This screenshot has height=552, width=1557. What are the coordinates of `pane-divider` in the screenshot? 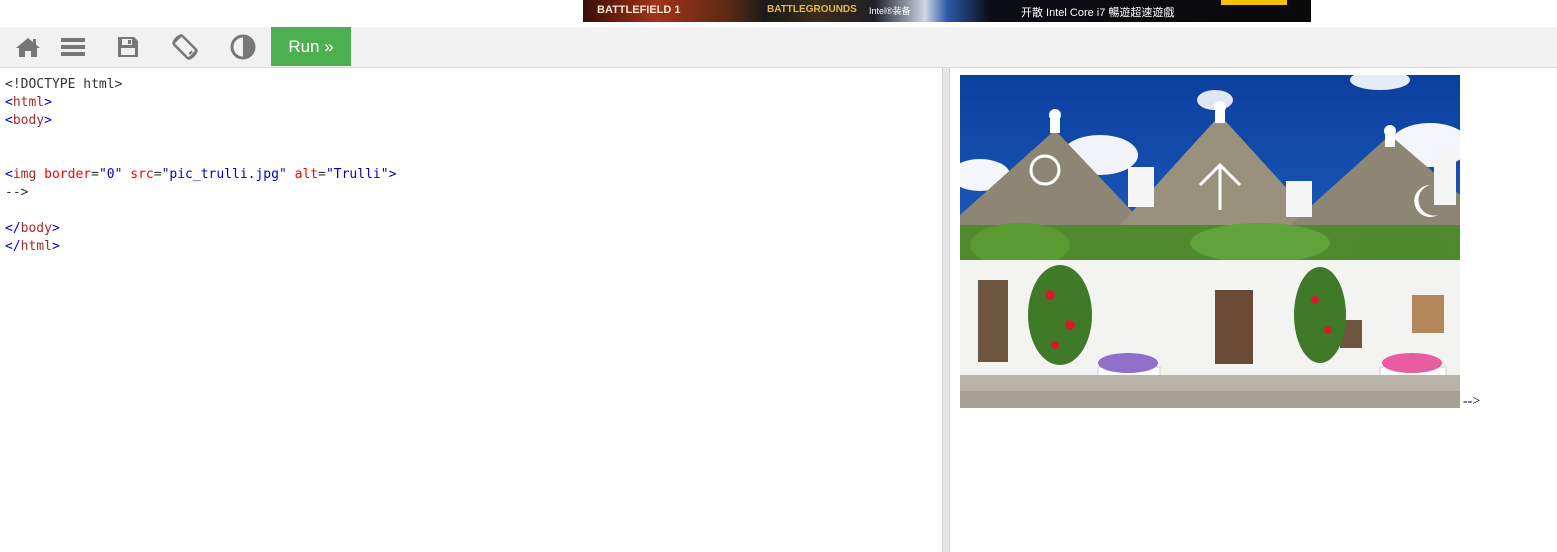 It's located at (946, 310).